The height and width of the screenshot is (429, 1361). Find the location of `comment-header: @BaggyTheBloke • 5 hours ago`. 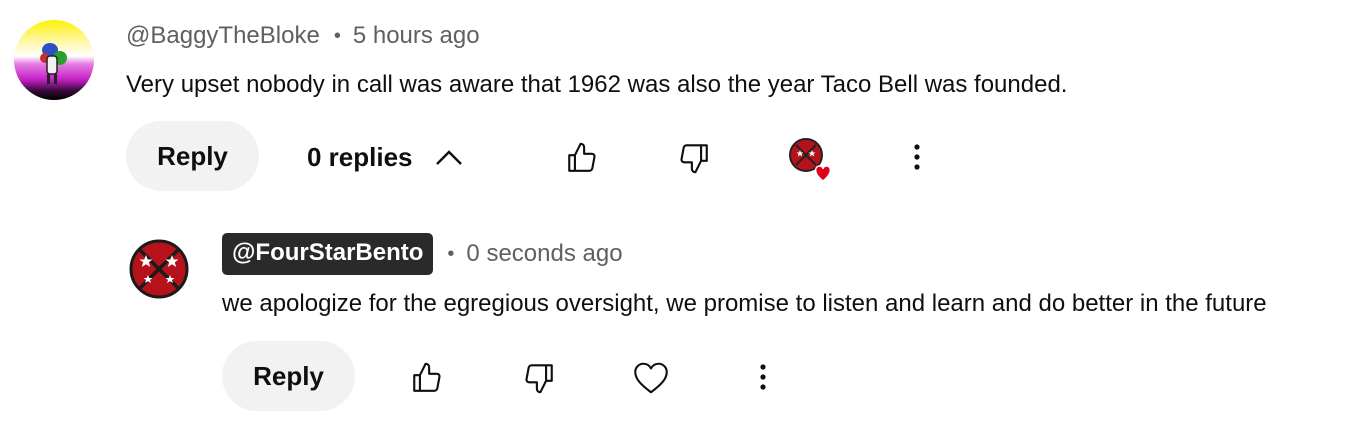

comment-header: @BaggyTheBloke • 5 hours ago is located at coordinates (303, 36).